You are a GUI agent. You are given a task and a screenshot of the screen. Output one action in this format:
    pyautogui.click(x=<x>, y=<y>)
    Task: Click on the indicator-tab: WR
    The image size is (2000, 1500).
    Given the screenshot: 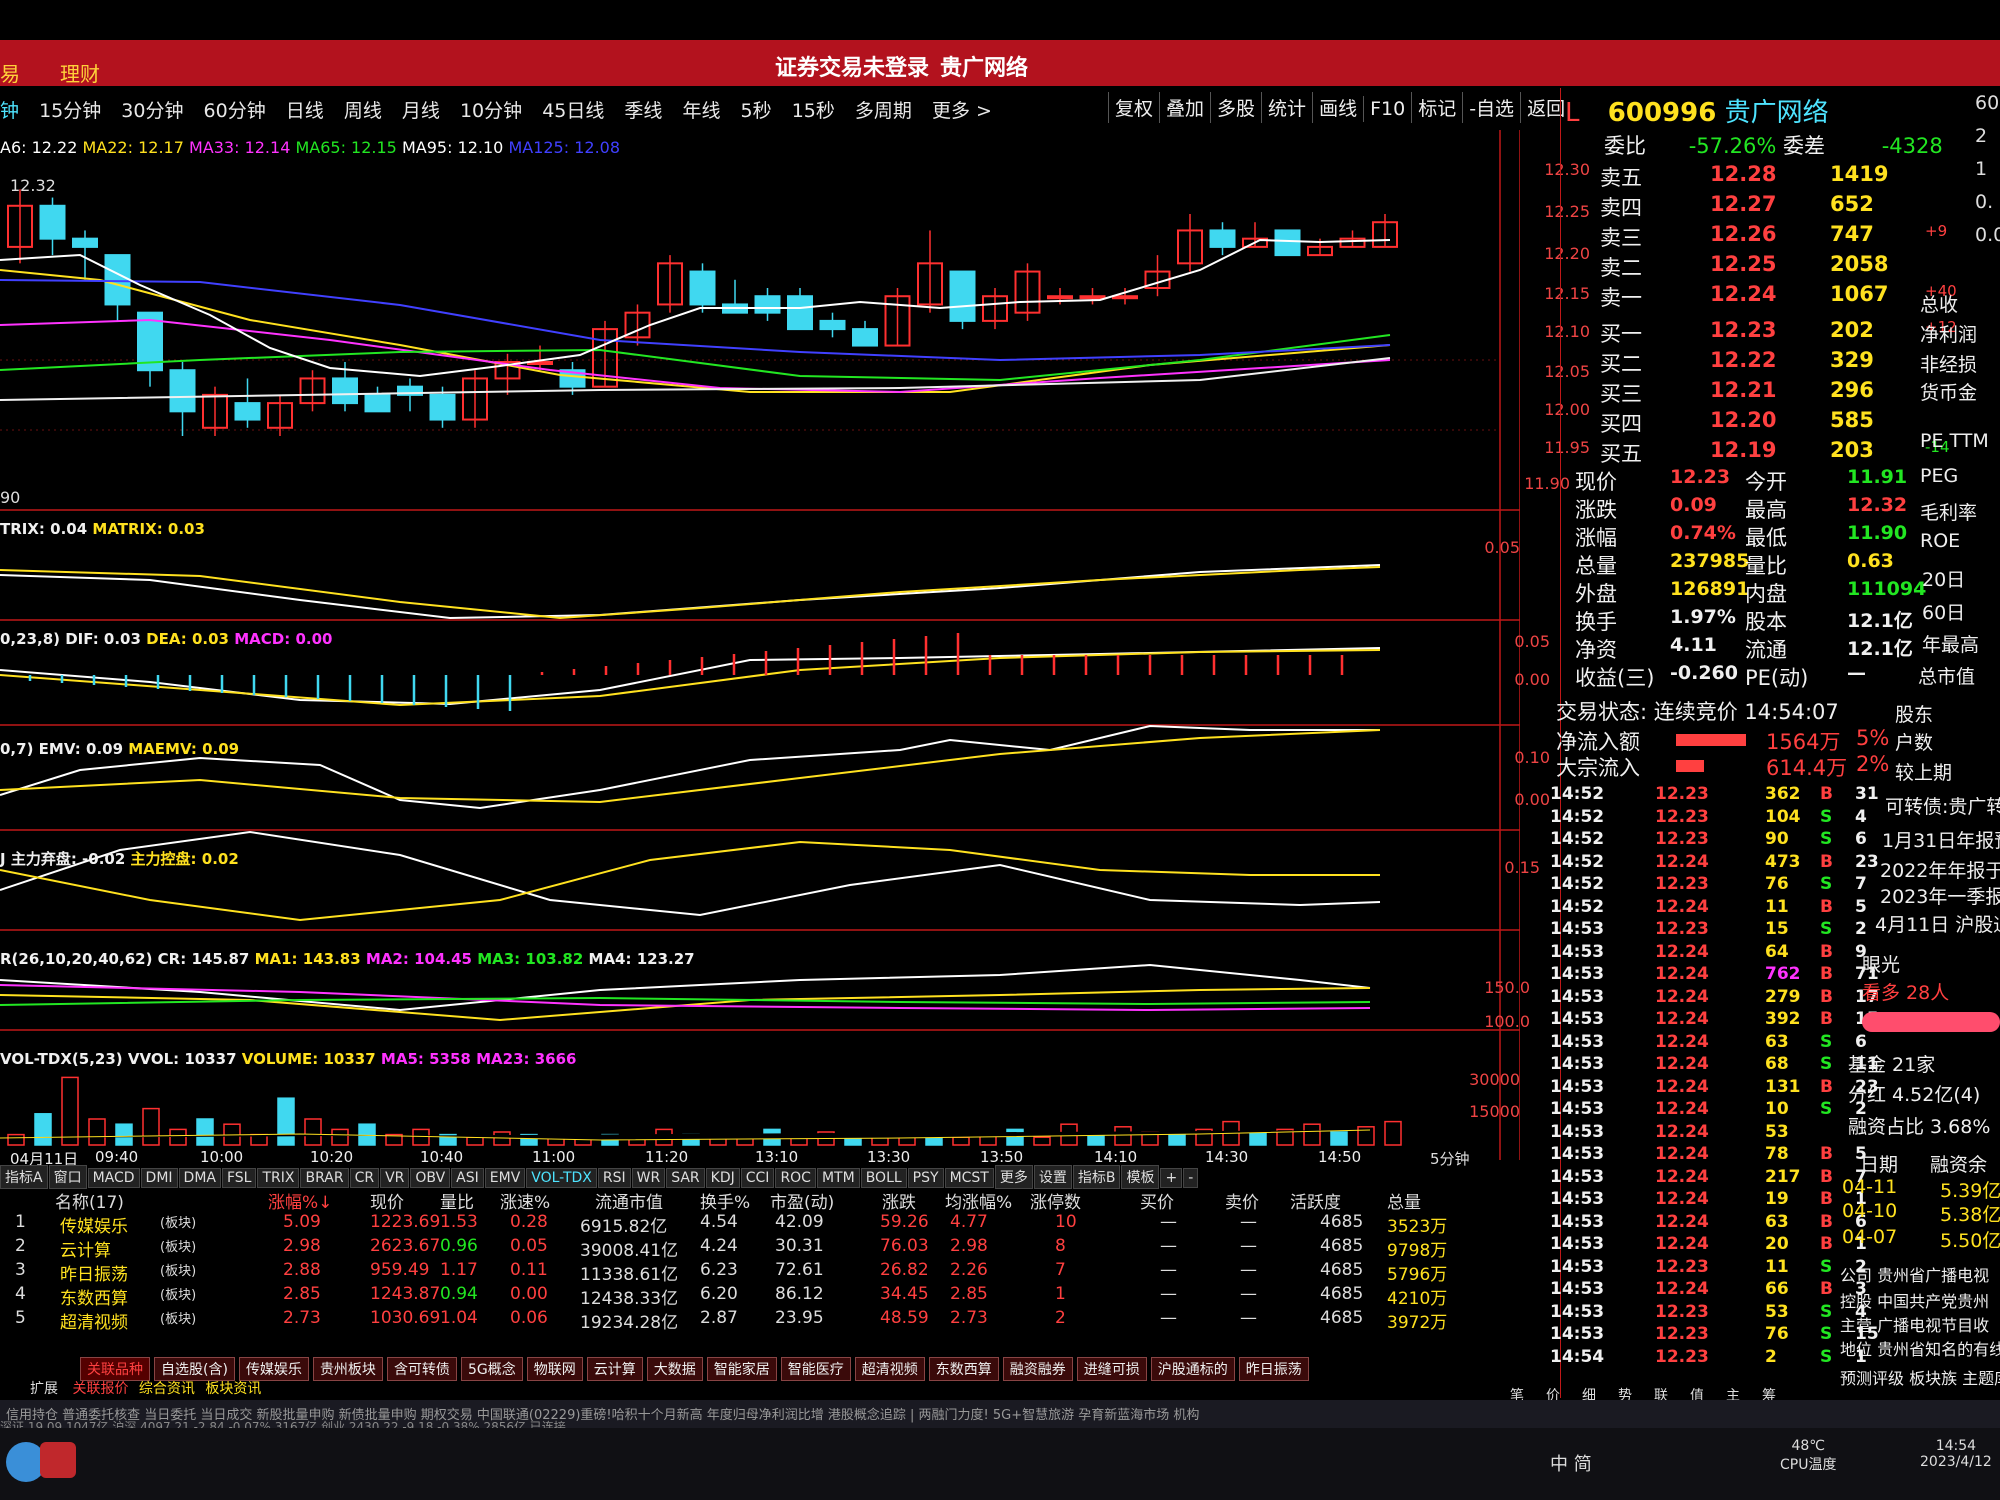 What is the action you would take?
    pyautogui.click(x=648, y=1178)
    